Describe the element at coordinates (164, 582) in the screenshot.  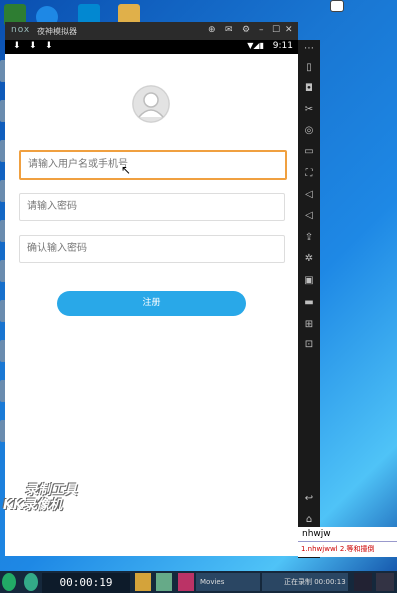
I see `taskbar-app-icon` at that location.